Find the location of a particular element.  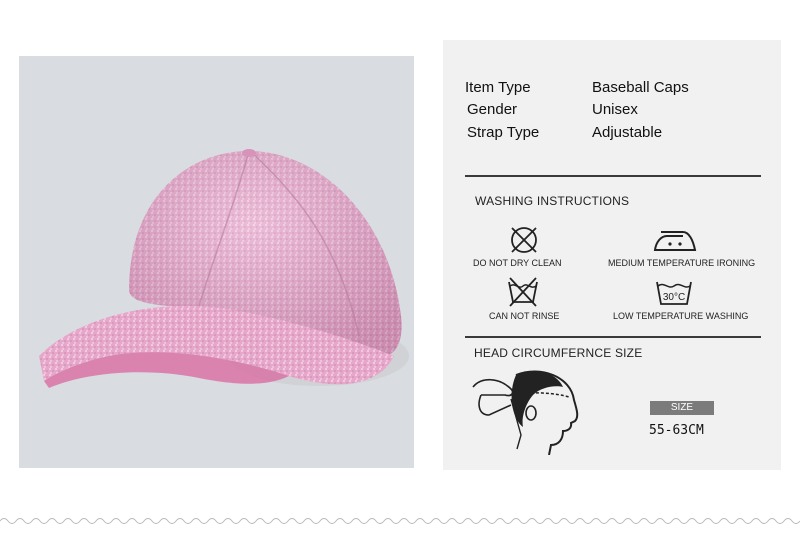

iron-icon is located at coordinates (675, 241).